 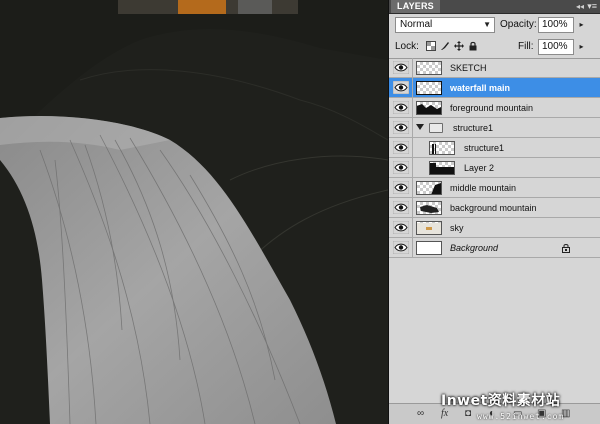 What do you see at coordinates (407, 46) in the screenshot?
I see `lock-label: Lock:` at bounding box center [407, 46].